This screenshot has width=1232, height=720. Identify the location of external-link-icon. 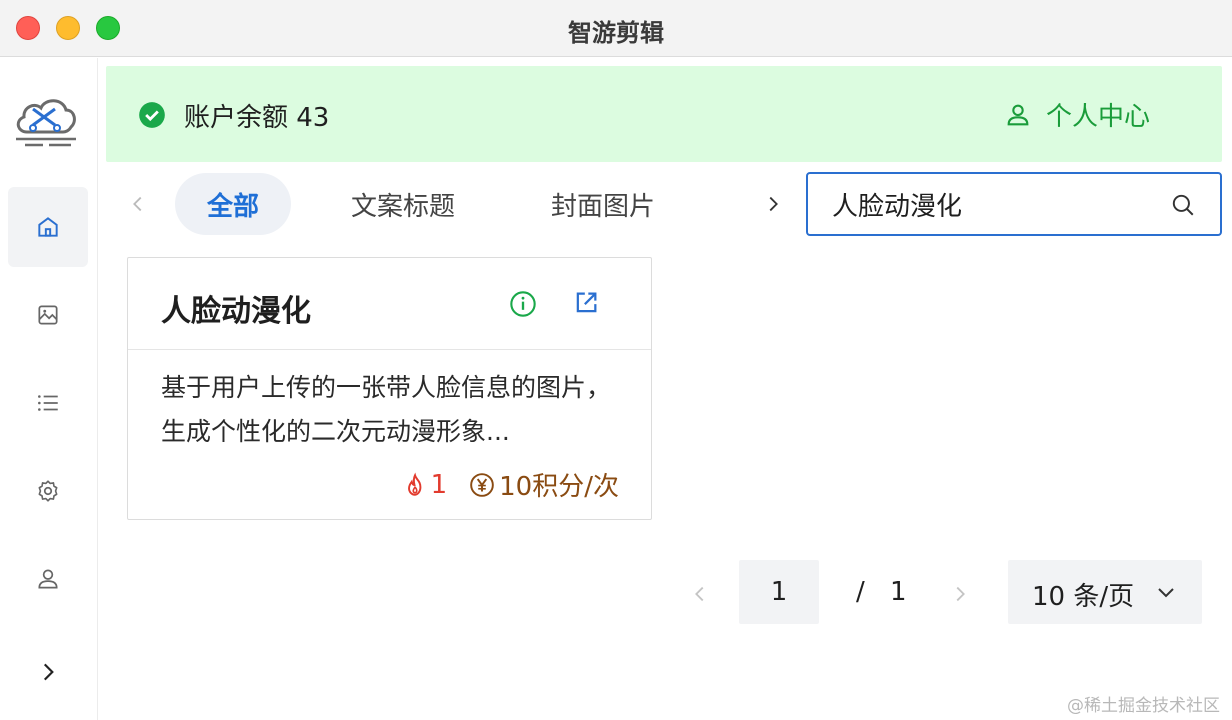
(586, 303).